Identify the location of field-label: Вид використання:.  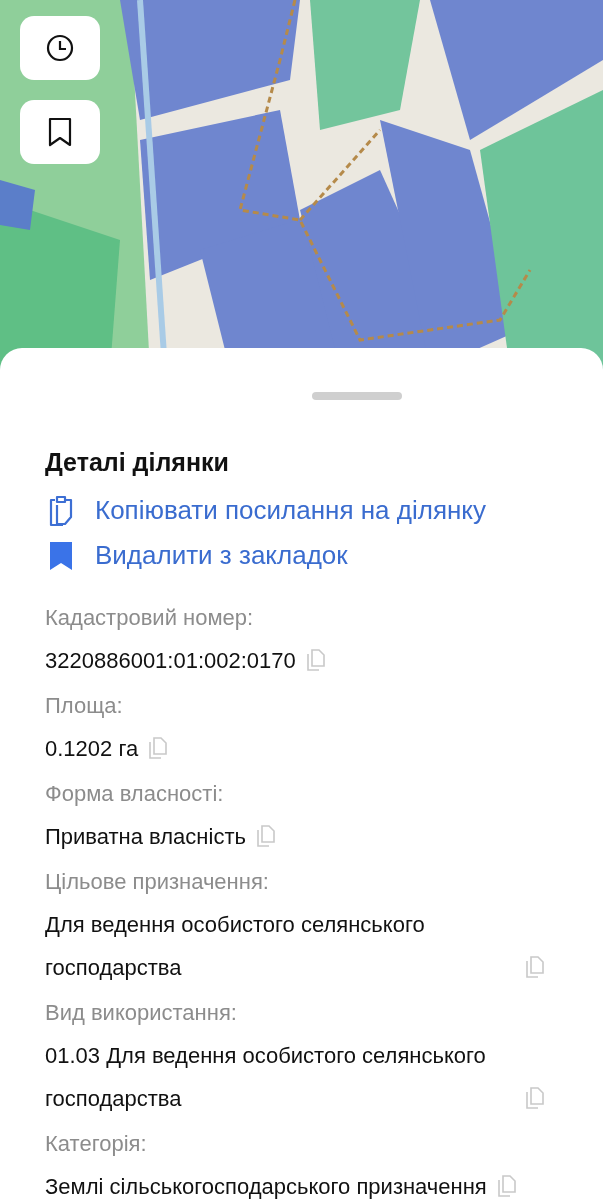
(141, 1013).